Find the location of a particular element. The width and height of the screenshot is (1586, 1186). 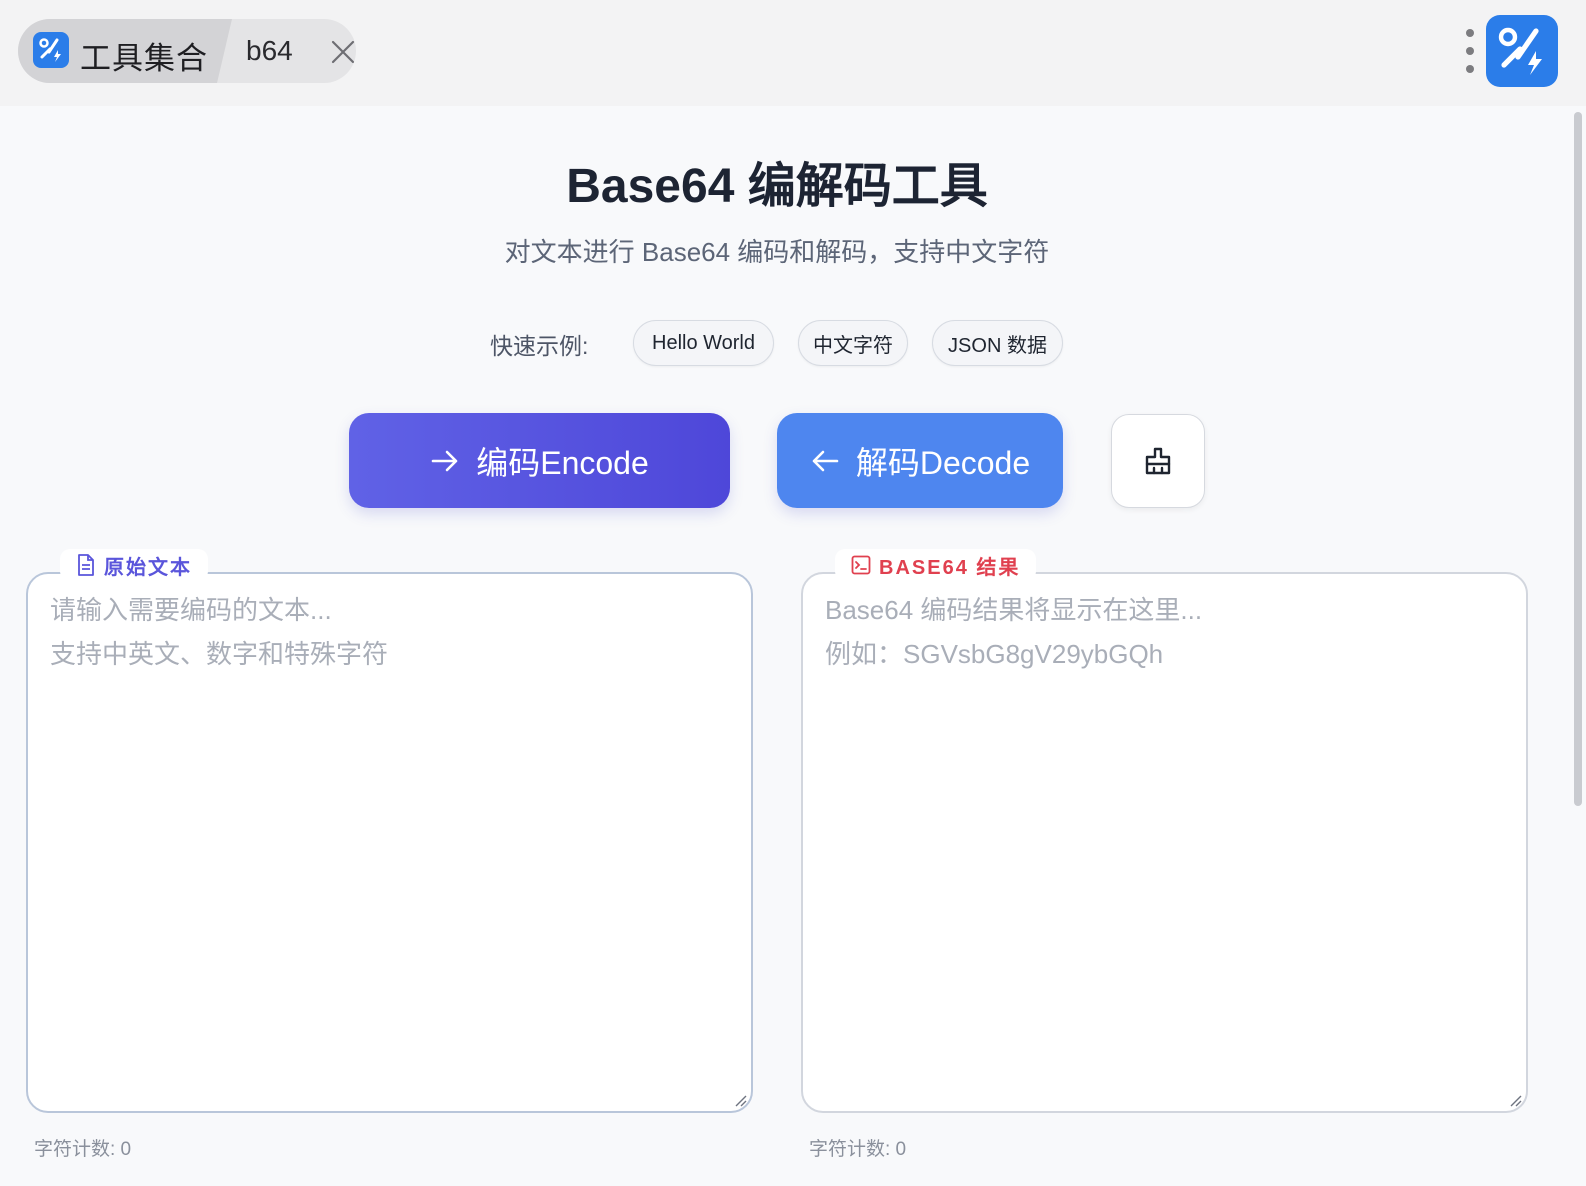

quick-examples-label: 快速示例: is located at coordinates (539, 346).